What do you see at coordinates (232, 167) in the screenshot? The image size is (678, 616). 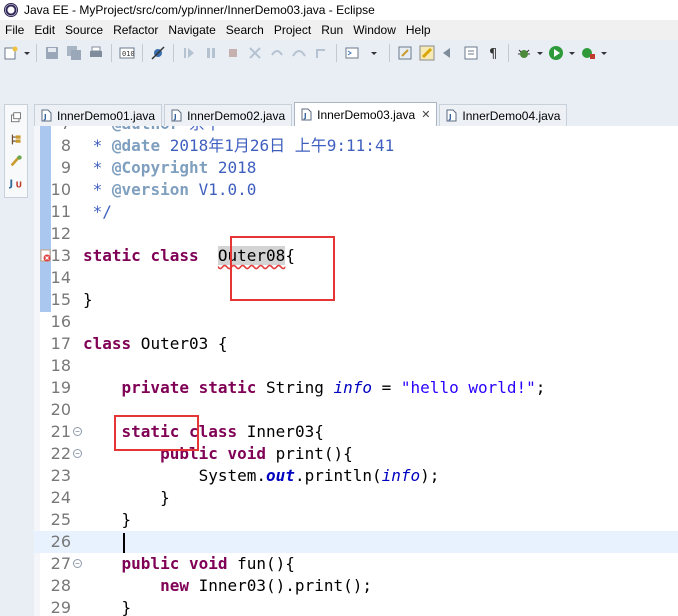 I see `code-token: 2018` at bounding box center [232, 167].